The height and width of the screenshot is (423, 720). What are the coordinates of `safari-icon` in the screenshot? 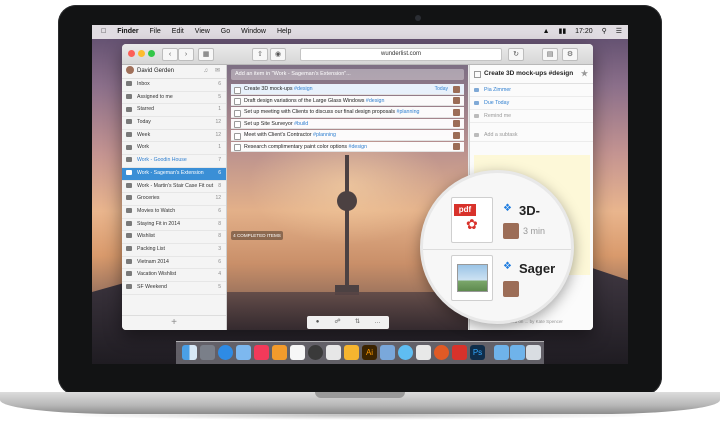 It's located at (225, 352).